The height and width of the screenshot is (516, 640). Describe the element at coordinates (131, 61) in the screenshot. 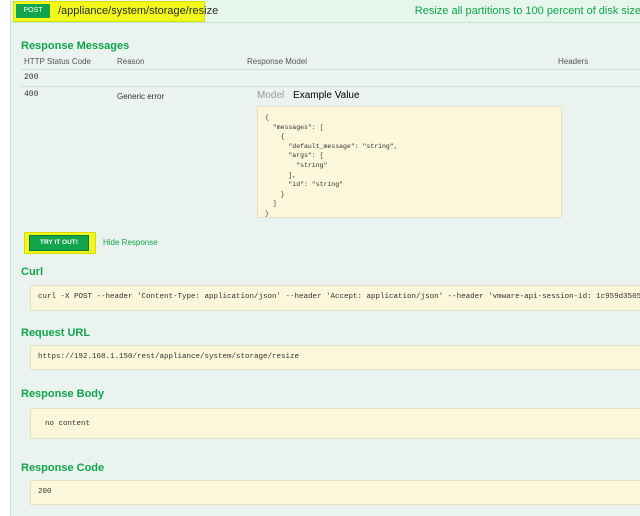

I see `col-reason: Reason` at that location.